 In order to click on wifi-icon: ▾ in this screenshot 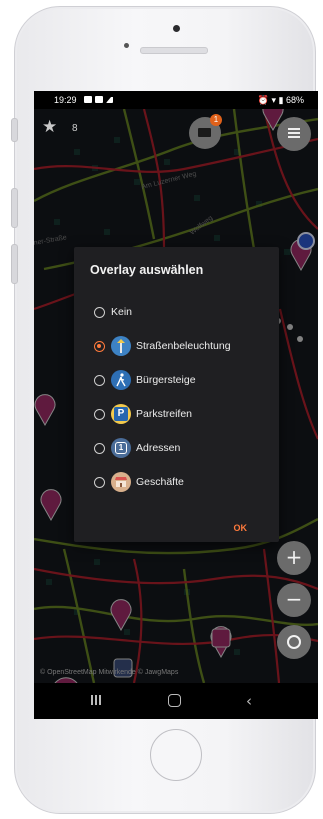, I will do `click(273, 100)`.